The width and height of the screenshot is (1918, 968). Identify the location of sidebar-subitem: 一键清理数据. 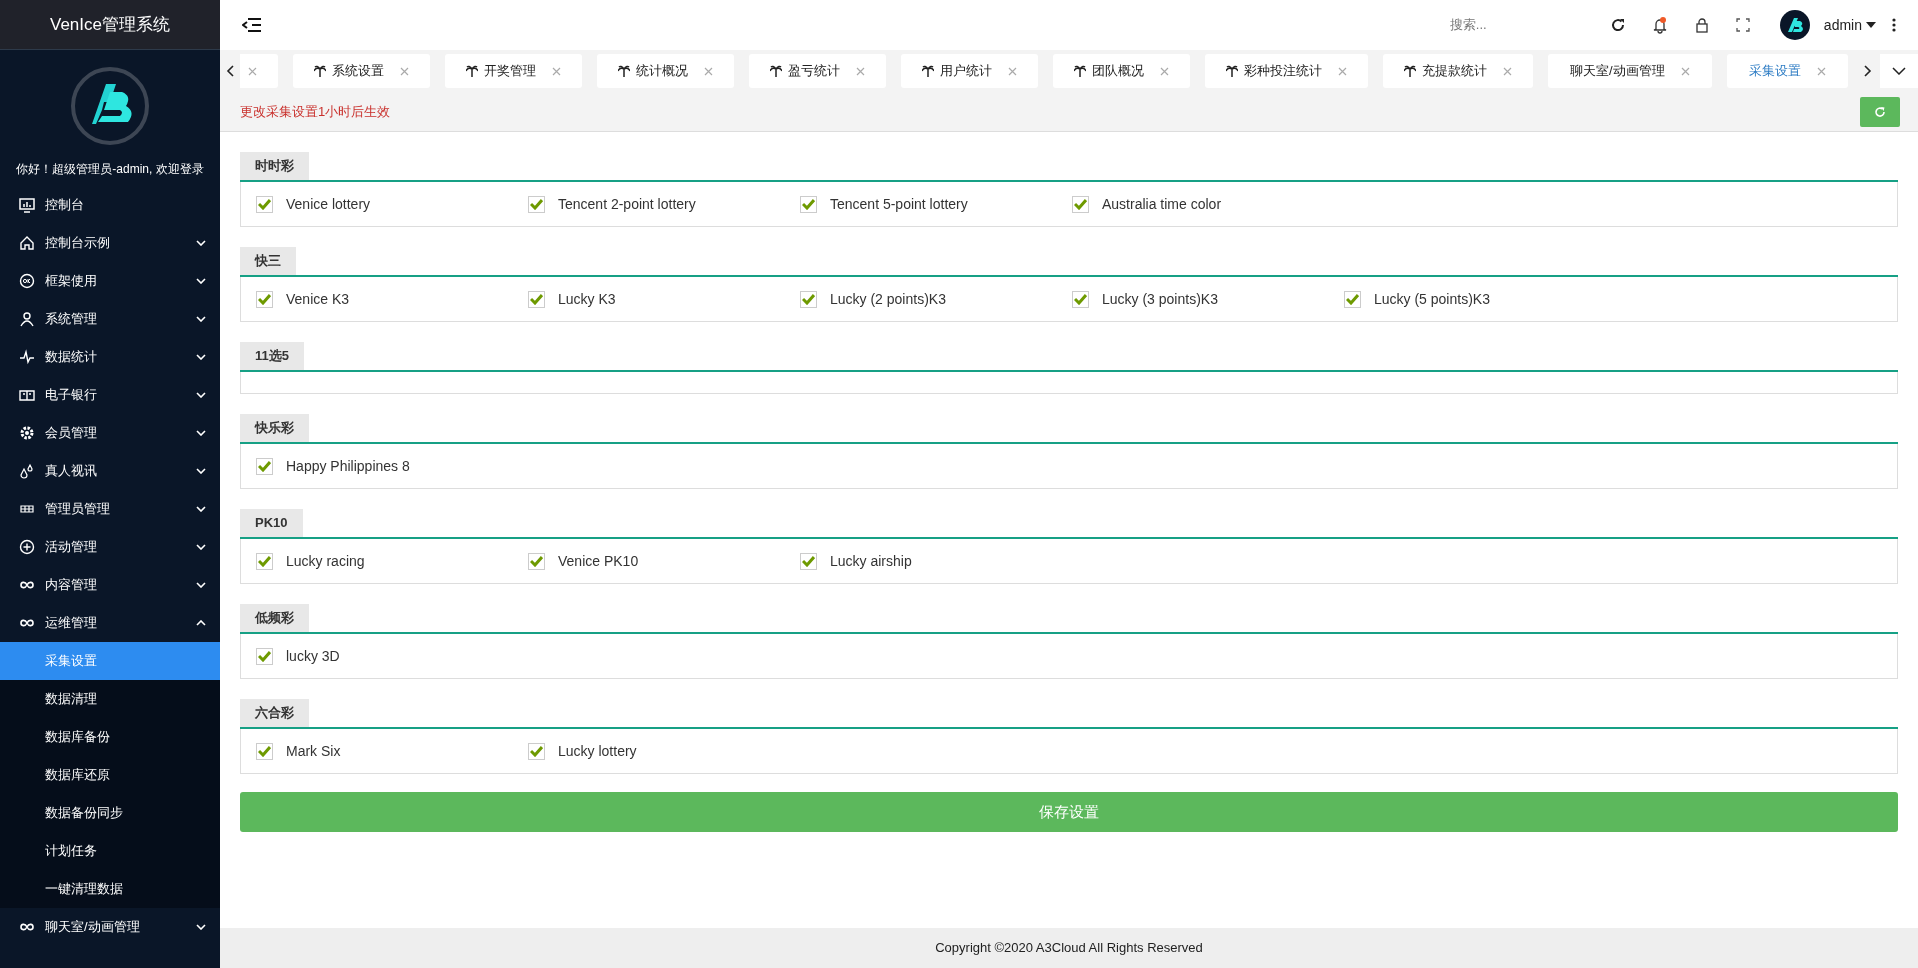
(110, 889).